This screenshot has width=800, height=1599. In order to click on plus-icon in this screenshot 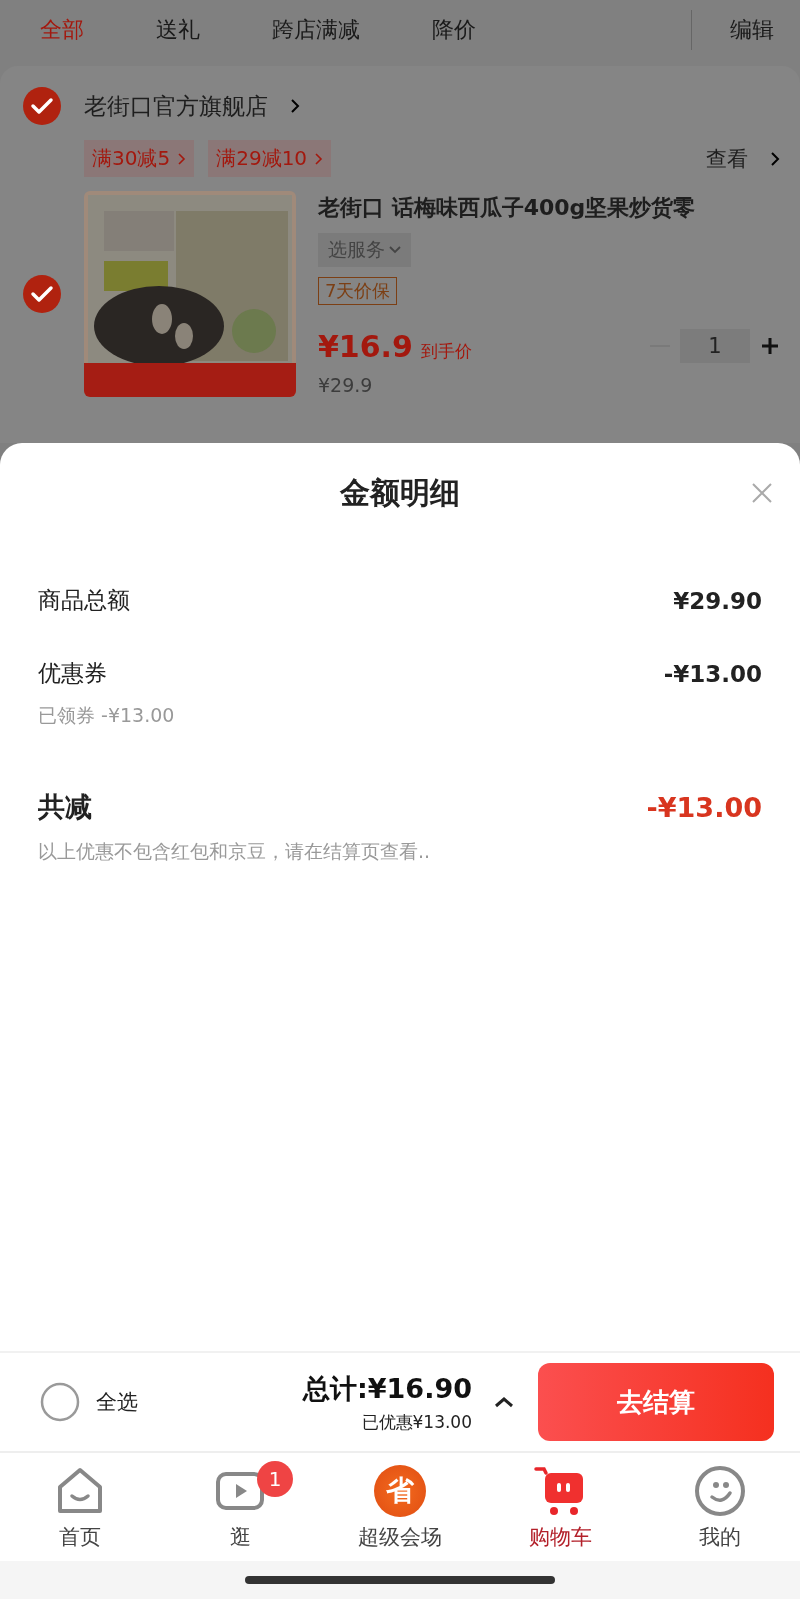, I will do `click(770, 346)`.